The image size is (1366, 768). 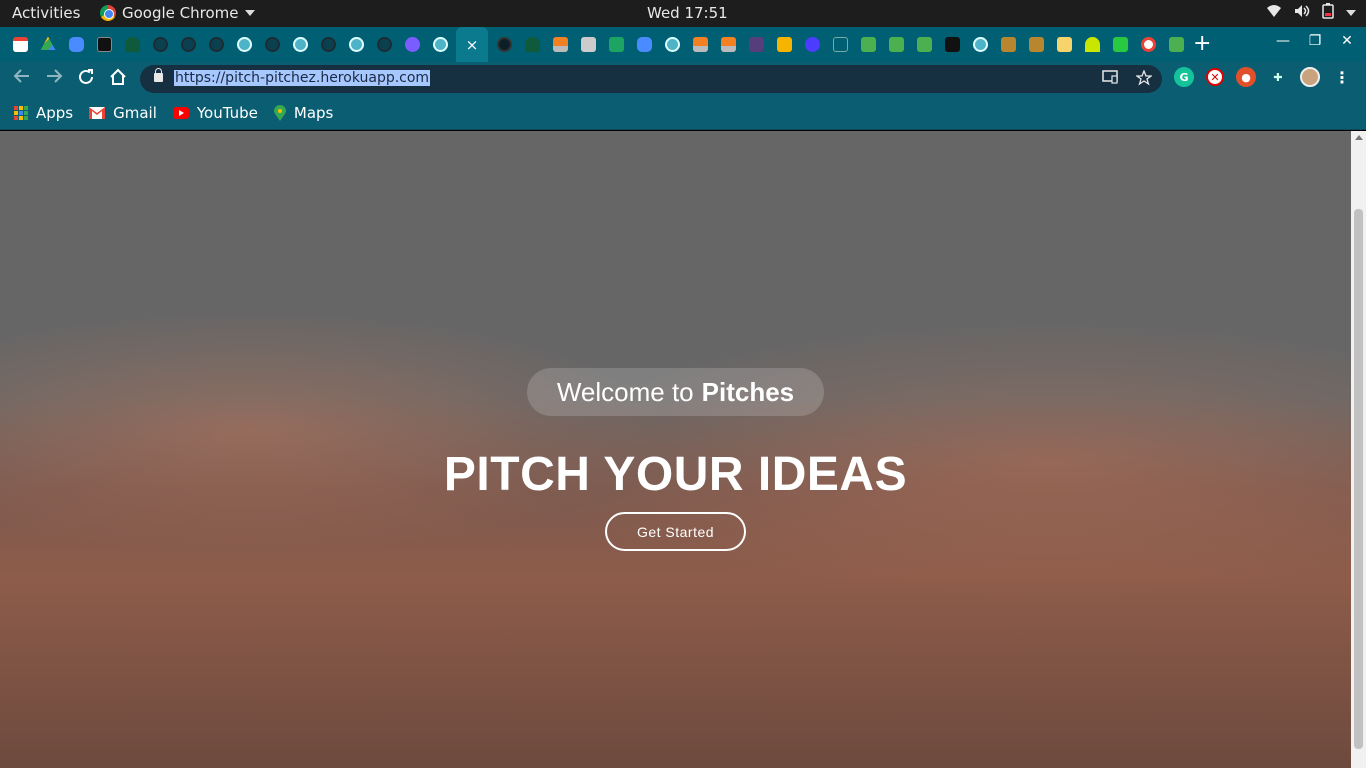 I want to click on tab-gmail, so click(x=20, y=44).